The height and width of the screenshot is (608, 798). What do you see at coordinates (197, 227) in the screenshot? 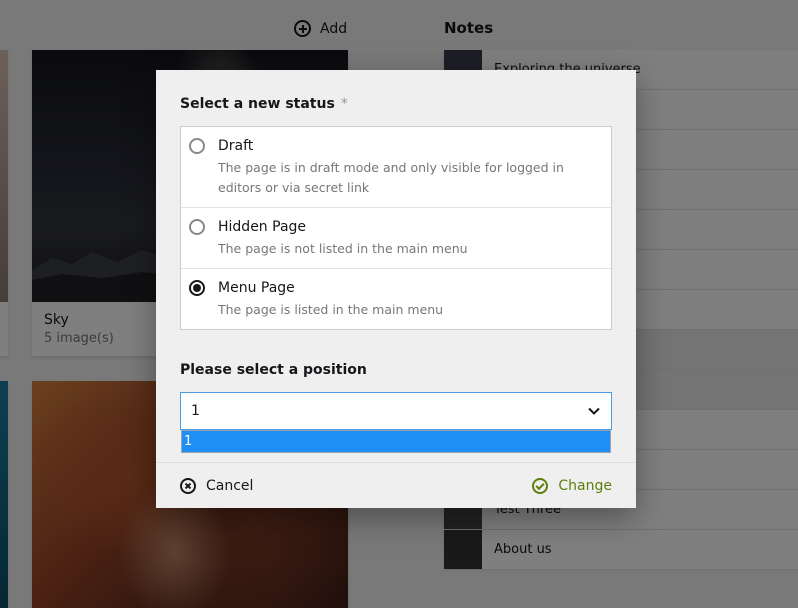
I see `radio-button-hidden` at bounding box center [197, 227].